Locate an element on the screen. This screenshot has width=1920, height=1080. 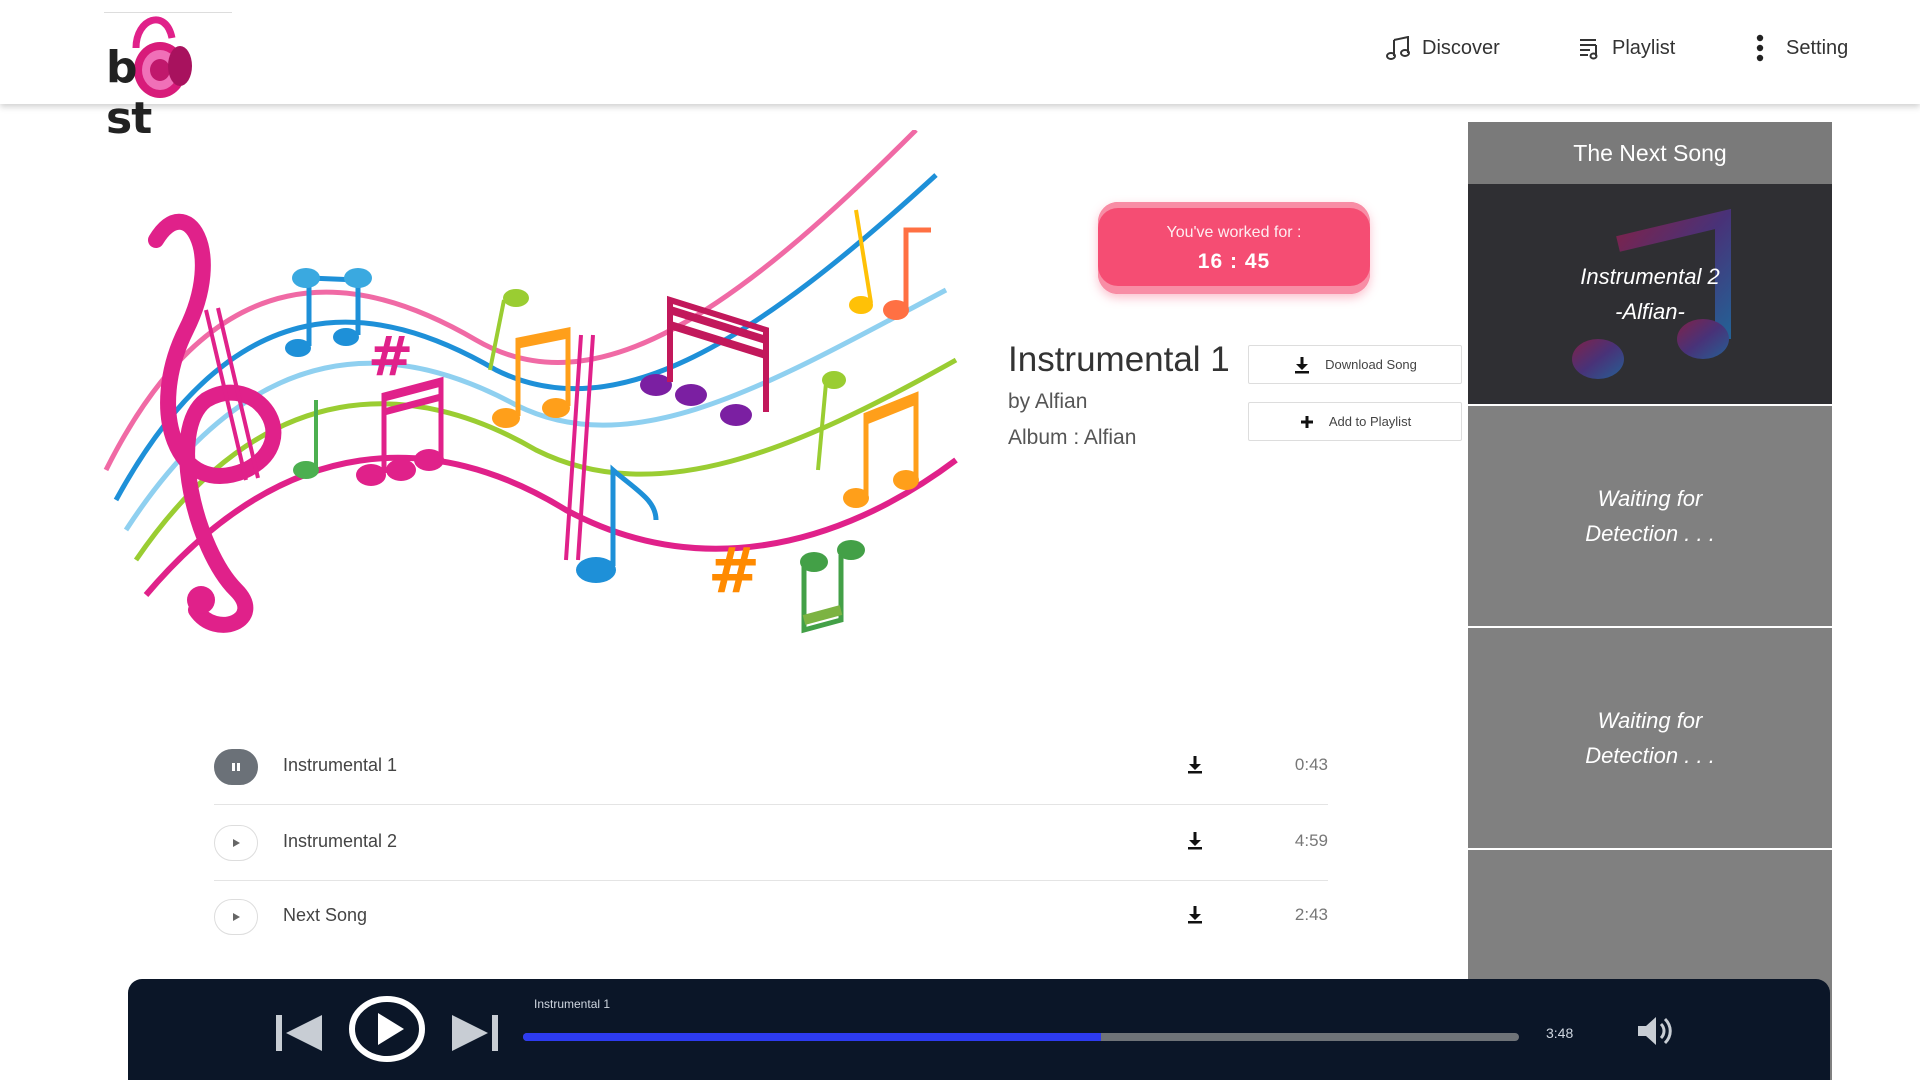
track-name: Instrumental 2 is located at coordinates (340, 841).